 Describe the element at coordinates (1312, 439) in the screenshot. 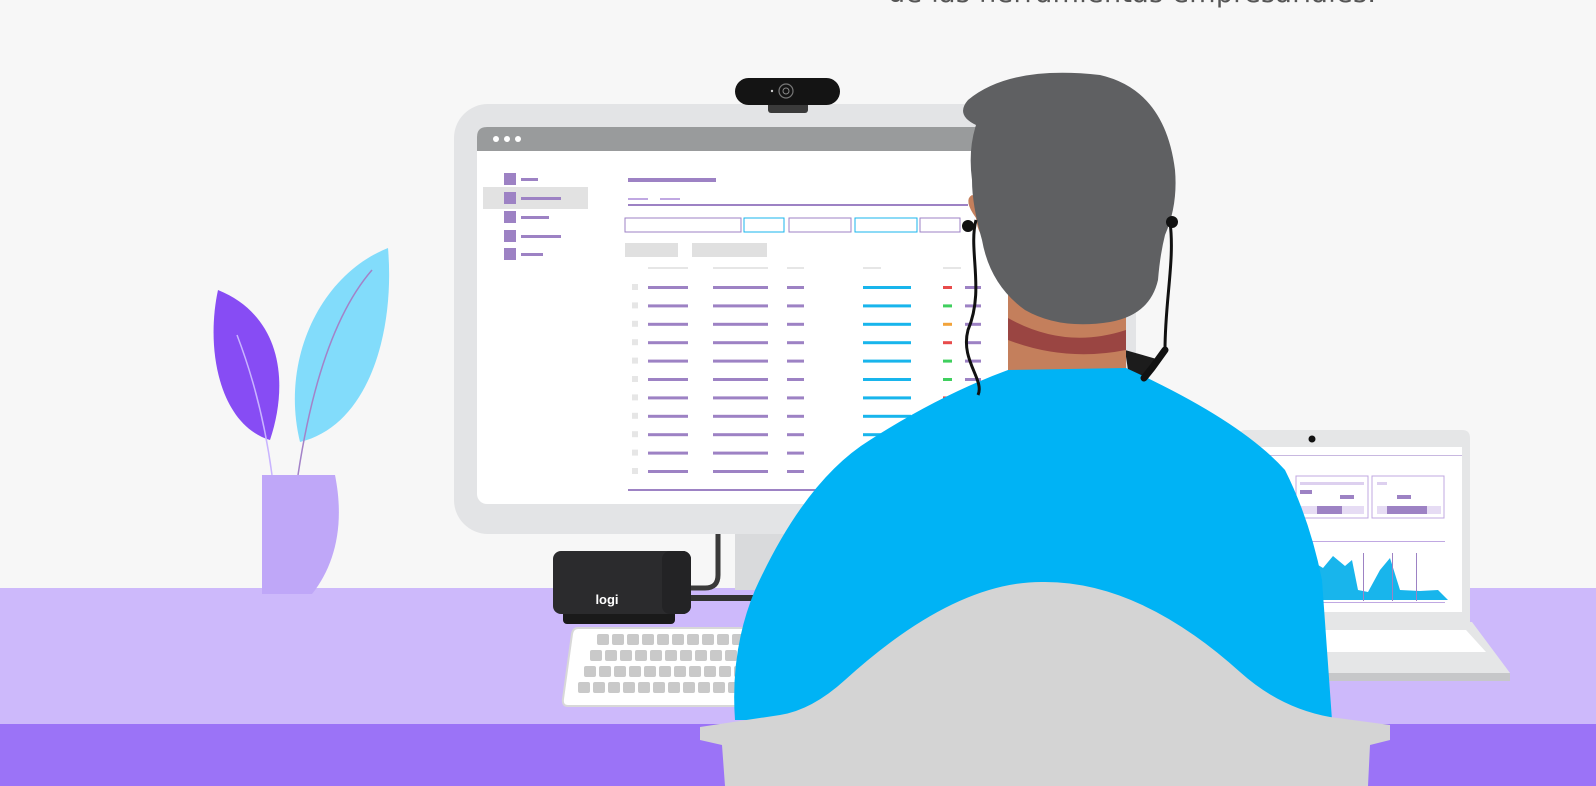

I see `laptop-camera-icon` at that location.